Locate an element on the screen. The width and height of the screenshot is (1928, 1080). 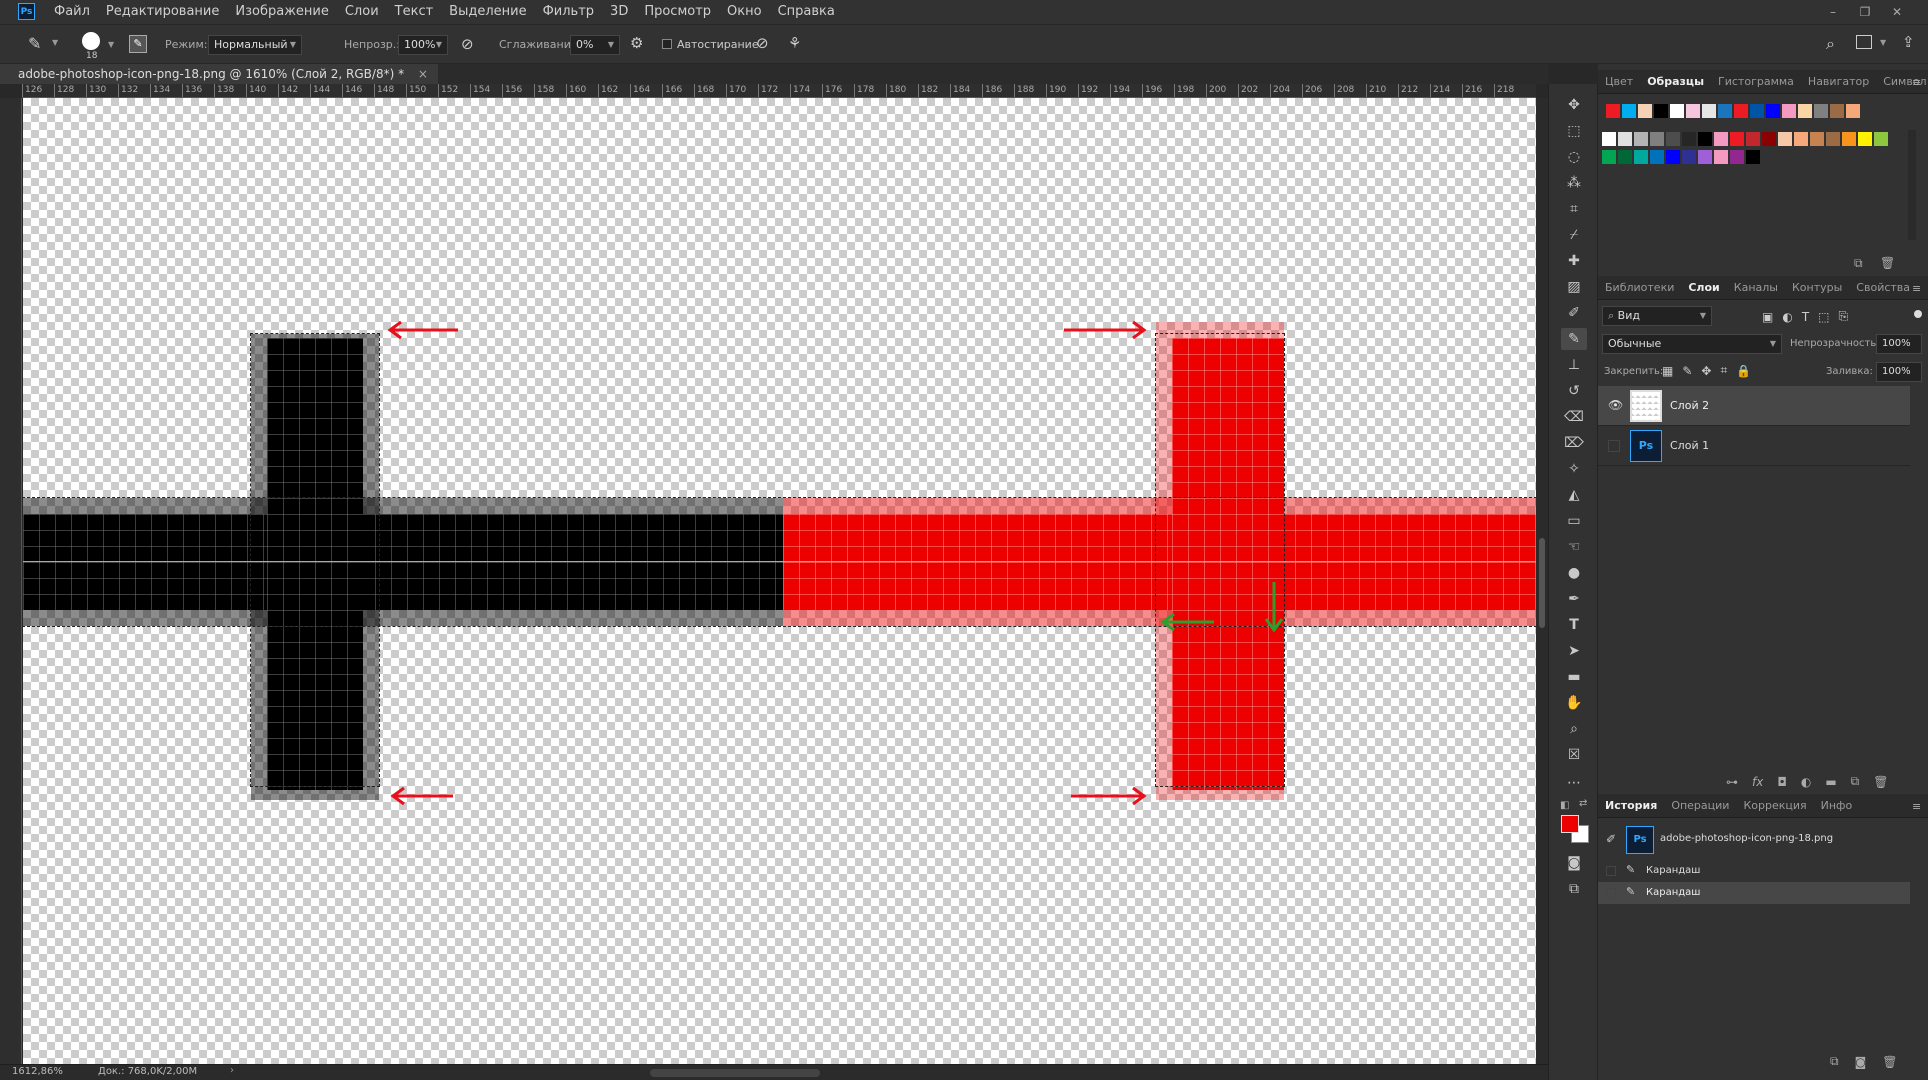
path-selection-icon: ➤ is located at coordinates (1574, 651).